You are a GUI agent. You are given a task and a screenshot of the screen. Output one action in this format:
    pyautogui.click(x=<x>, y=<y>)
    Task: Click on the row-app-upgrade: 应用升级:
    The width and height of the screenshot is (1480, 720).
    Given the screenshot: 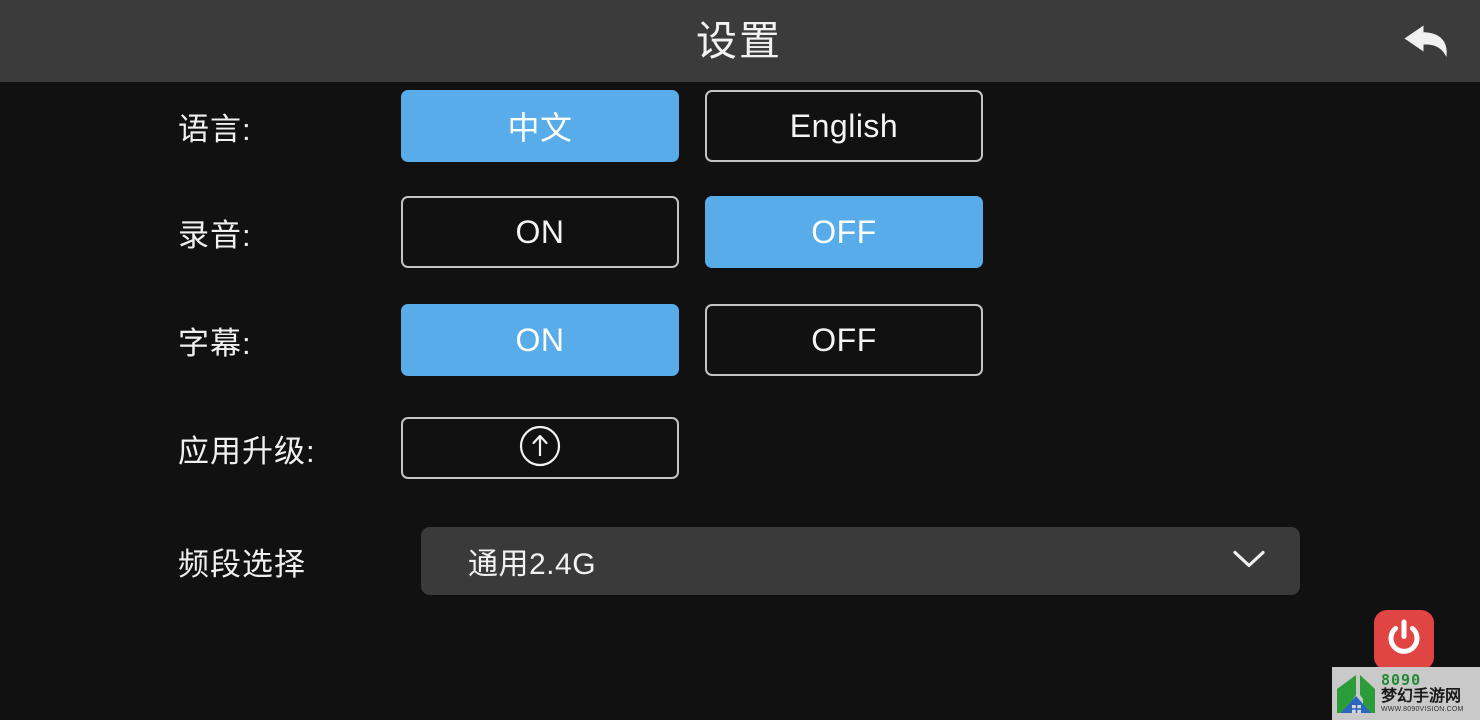 What is the action you would take?
    pyautogui.click(x=740, y=448)
    